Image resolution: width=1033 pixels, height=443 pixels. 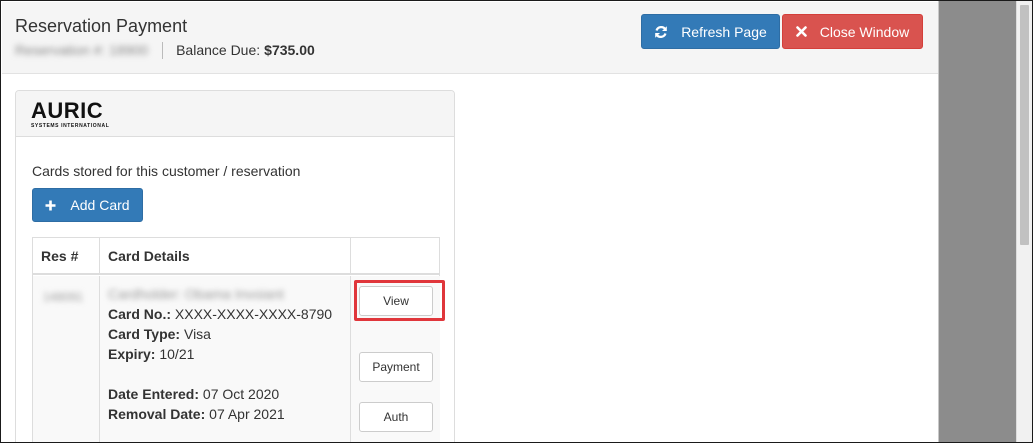 What do you see at coordinates (396, 367) in the screenshot?
I see `payment-button: Payment` at bounding box center [396, 367].